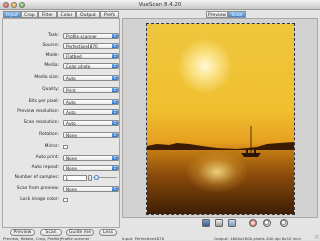 The width and height of the screenshot is (320, 241). Describe the element at coordinates (38, 111) in the screenshot. I see `preview-resolution-label: Preview resolution:` at that location.